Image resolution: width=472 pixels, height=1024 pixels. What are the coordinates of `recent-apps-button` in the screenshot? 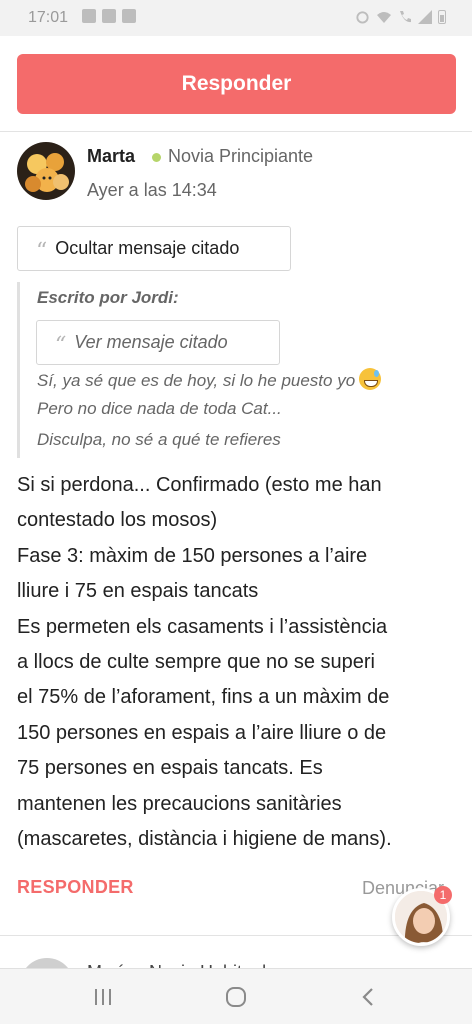 It's located at (103, 997).